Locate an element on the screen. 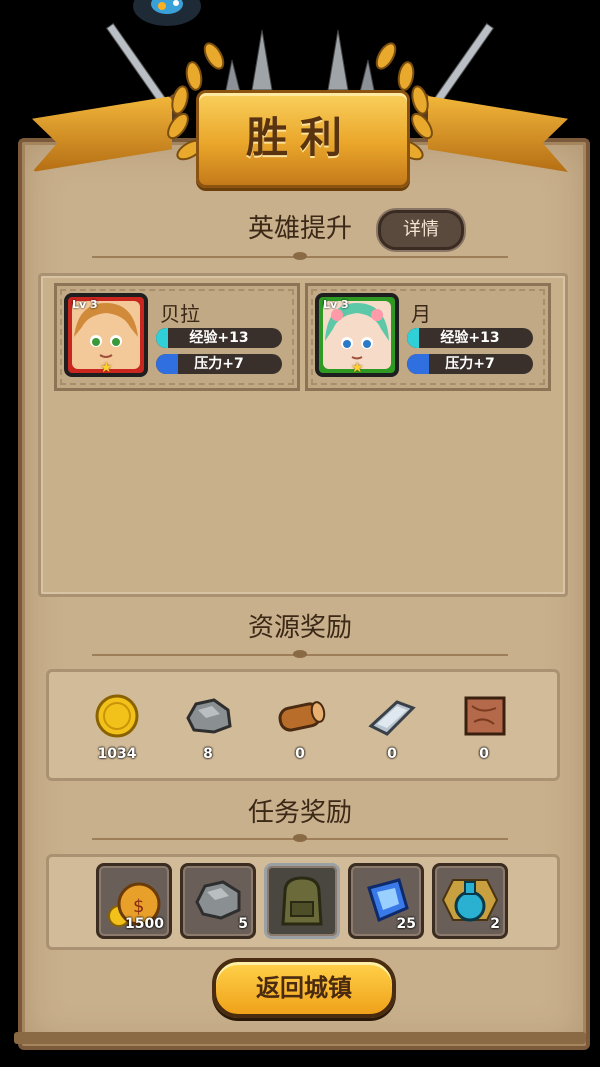 Image resolution: width=600 pixels, height=1067 pixels. mission-section-title: 任务奖励 is located at coordinates (299, 813).